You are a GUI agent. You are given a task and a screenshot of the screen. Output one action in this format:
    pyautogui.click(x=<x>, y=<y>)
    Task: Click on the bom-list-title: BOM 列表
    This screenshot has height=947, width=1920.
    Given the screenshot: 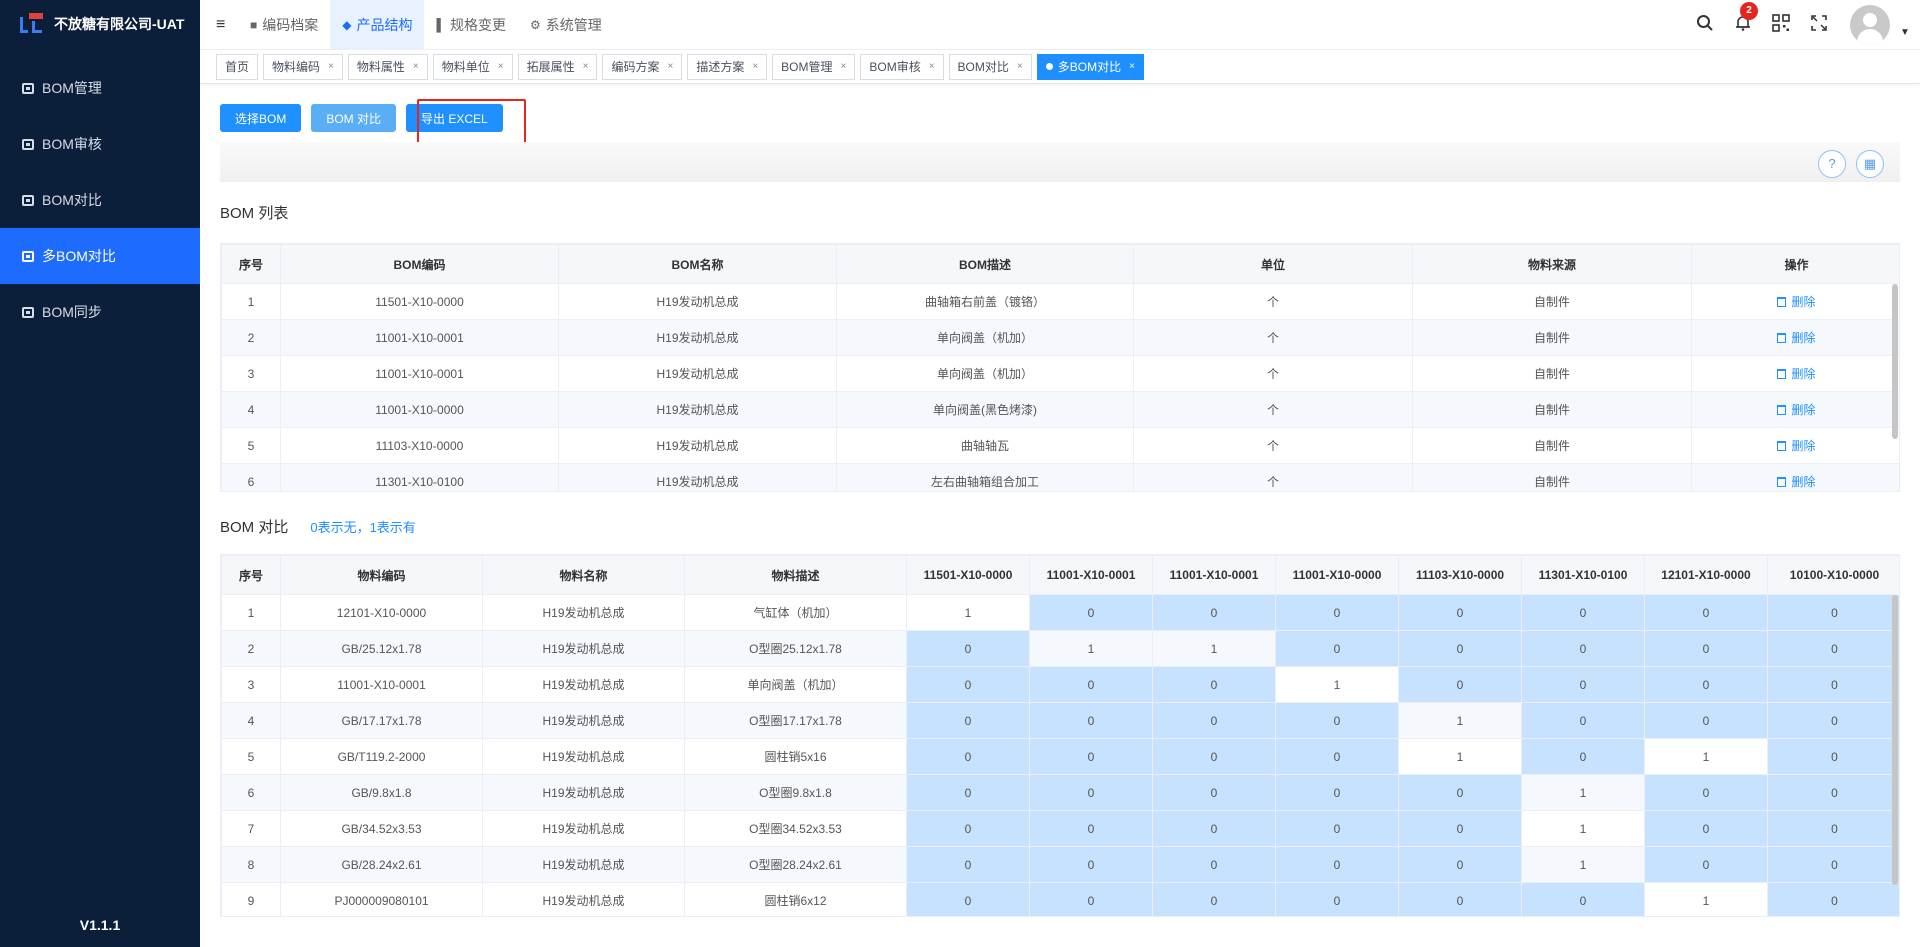 What is the action you would take?
    pyautogui.click(x=254, y=212)
    